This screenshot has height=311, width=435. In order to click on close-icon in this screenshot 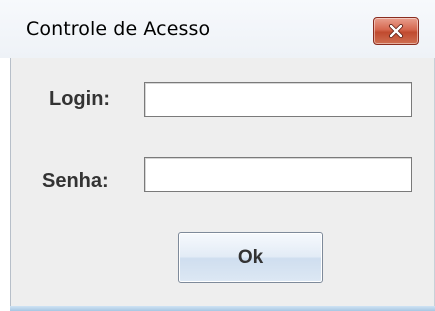, I will do `click(396, 31)`.